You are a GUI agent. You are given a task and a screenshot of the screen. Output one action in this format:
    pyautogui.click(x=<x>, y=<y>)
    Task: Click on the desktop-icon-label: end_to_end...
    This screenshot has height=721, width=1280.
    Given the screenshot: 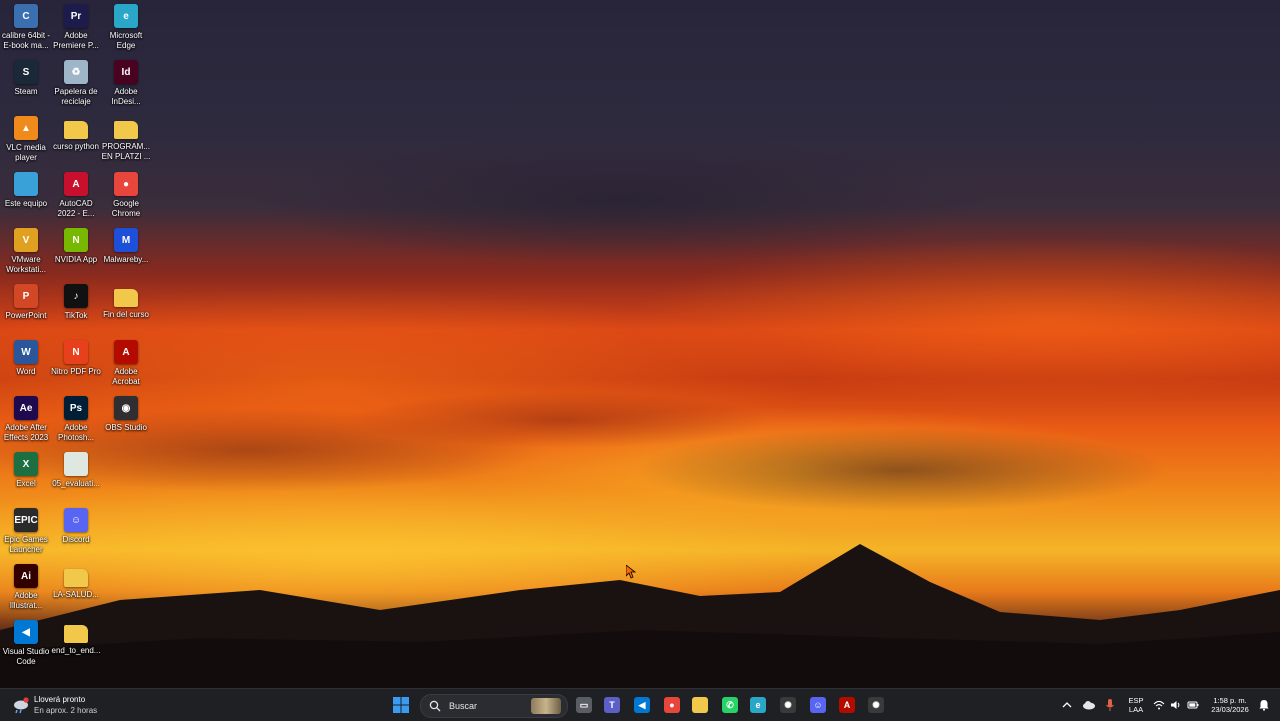 What is the action you would take?
    pyautogui.click(x=76, y=650)
    